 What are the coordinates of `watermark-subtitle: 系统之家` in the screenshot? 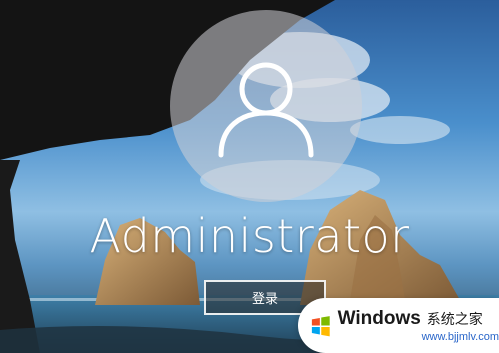 It's located at (454, 319).